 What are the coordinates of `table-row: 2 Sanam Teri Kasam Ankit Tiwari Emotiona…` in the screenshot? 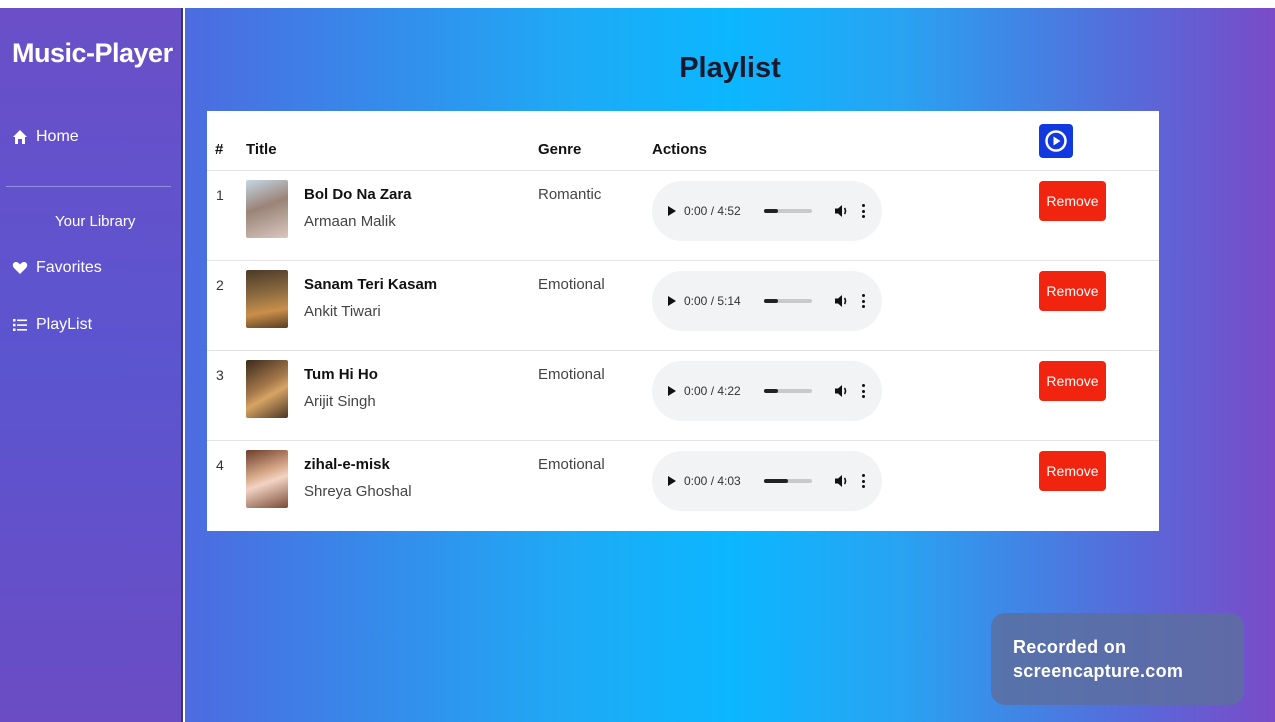 It's located at (683, 306).